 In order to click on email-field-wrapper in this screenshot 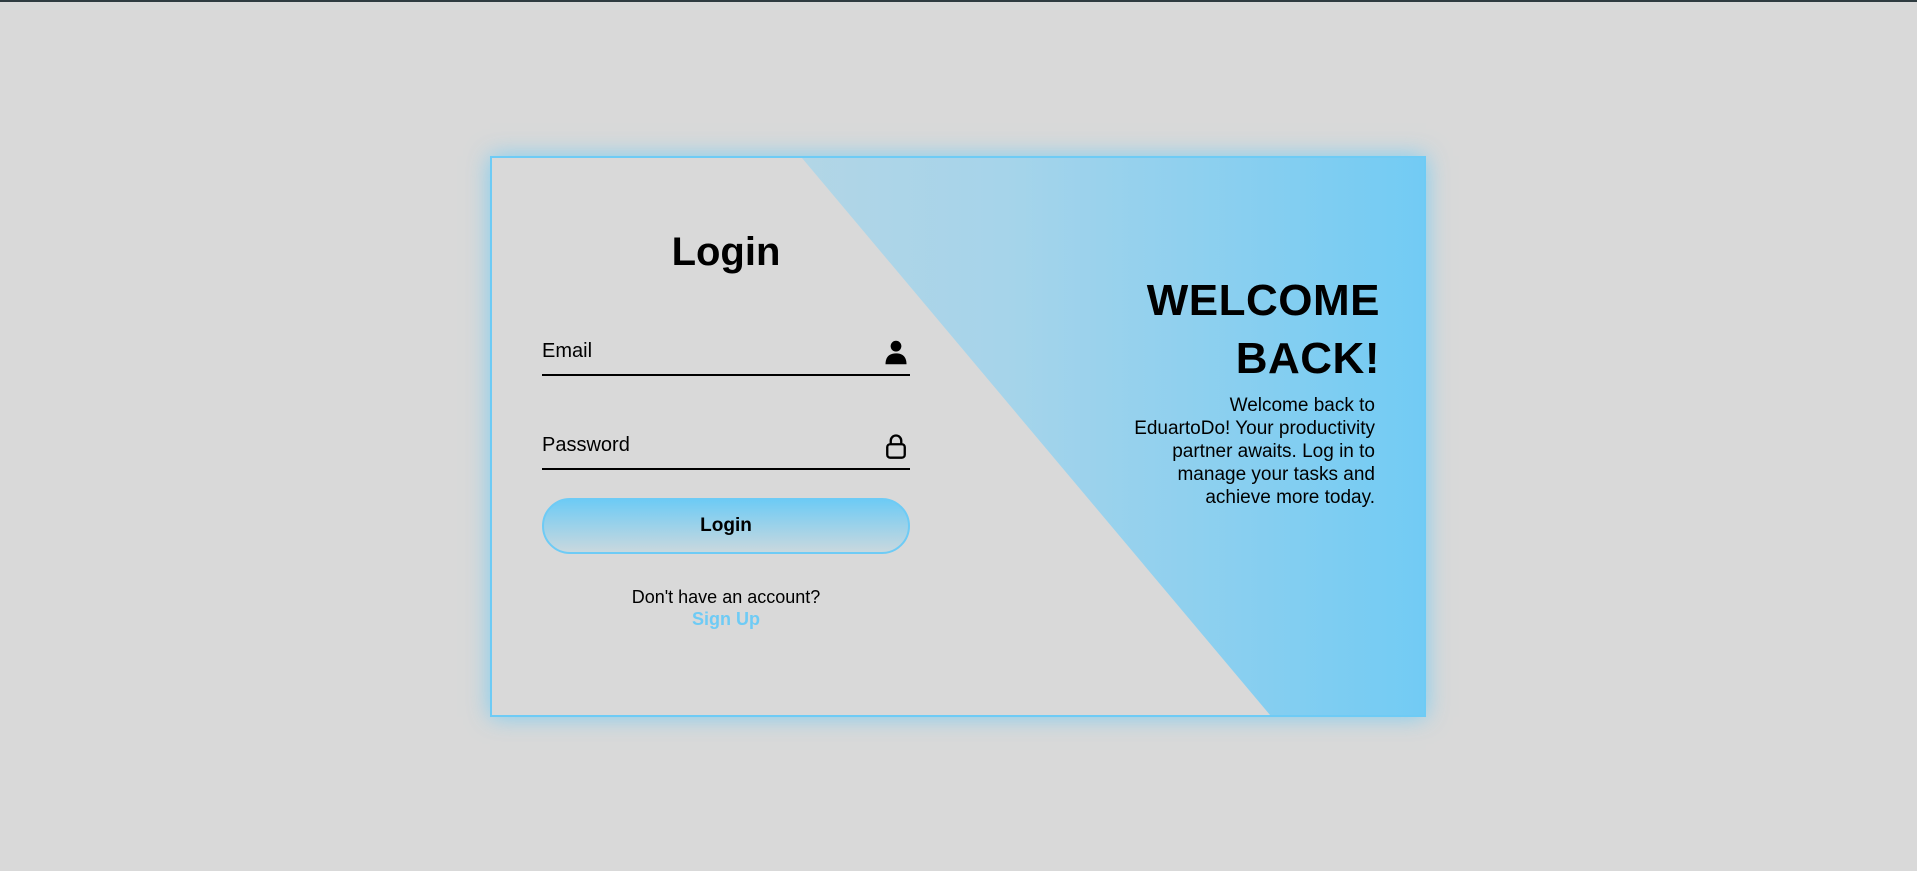, I will do `click(726, 352)`.